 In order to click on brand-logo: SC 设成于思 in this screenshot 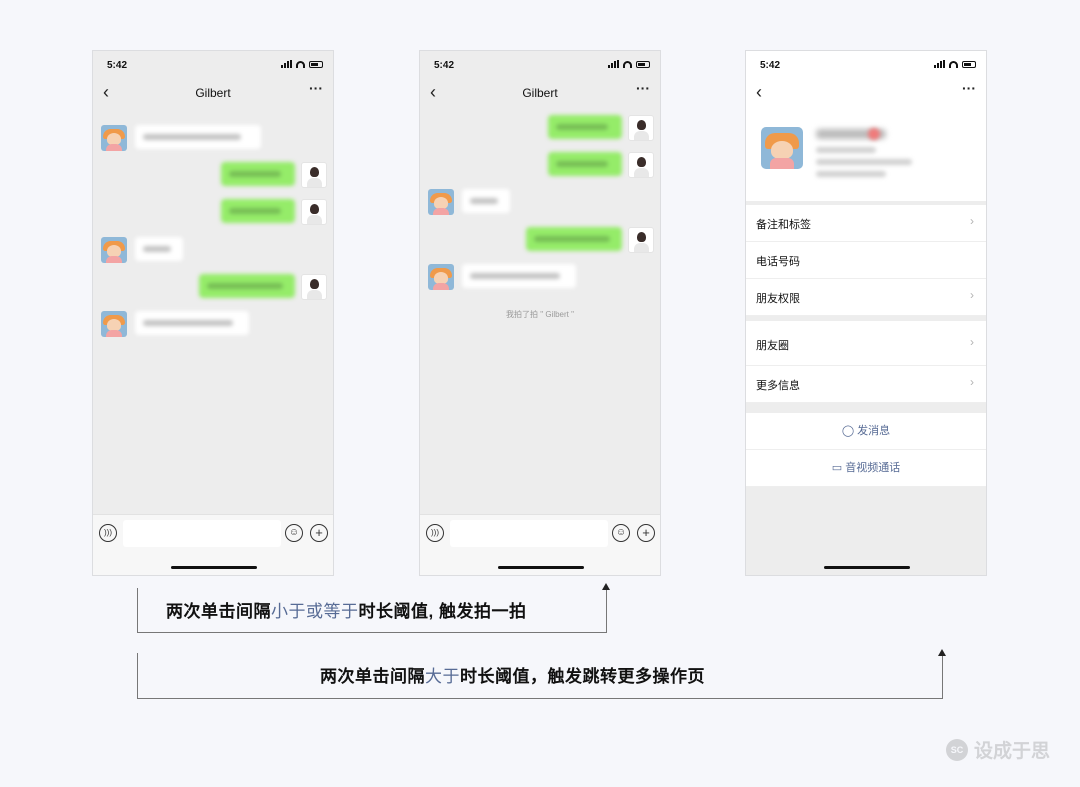, I will do `click(997, 749)`.